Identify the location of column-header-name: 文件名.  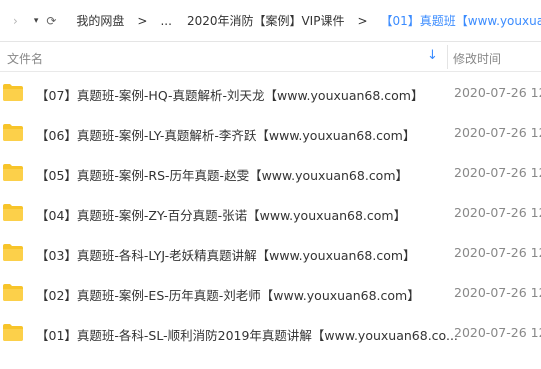
(25, 58).